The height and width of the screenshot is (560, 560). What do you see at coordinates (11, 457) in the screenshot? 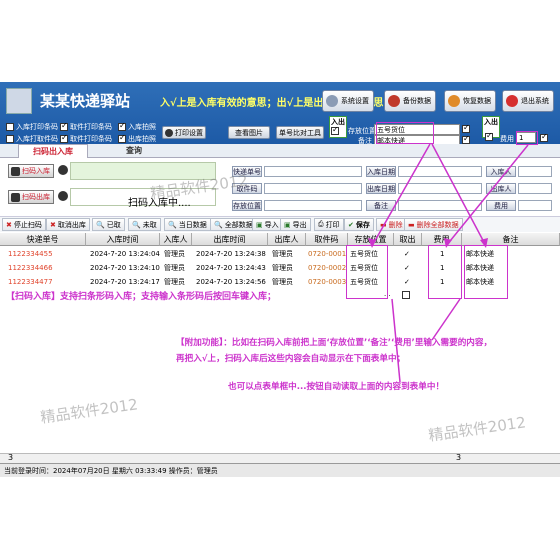
I see `footer-count-left: 3` at bounding box center [11, 457].